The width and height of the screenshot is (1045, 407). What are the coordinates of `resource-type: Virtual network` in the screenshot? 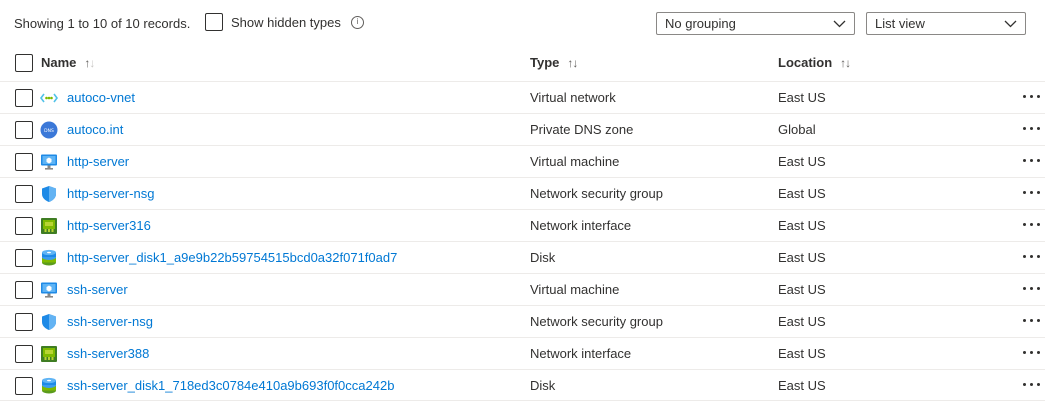 It's located at (573, 97).